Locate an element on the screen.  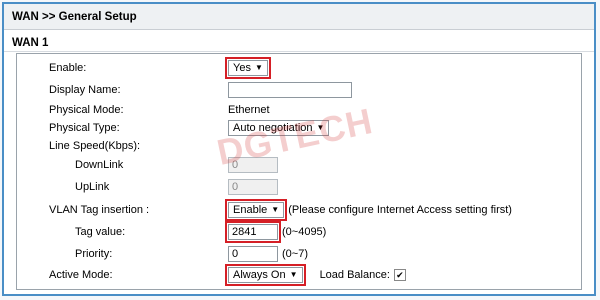
tag-value-row: Tag value: 2841 (0~4095) is located at coordinates (299, 232).